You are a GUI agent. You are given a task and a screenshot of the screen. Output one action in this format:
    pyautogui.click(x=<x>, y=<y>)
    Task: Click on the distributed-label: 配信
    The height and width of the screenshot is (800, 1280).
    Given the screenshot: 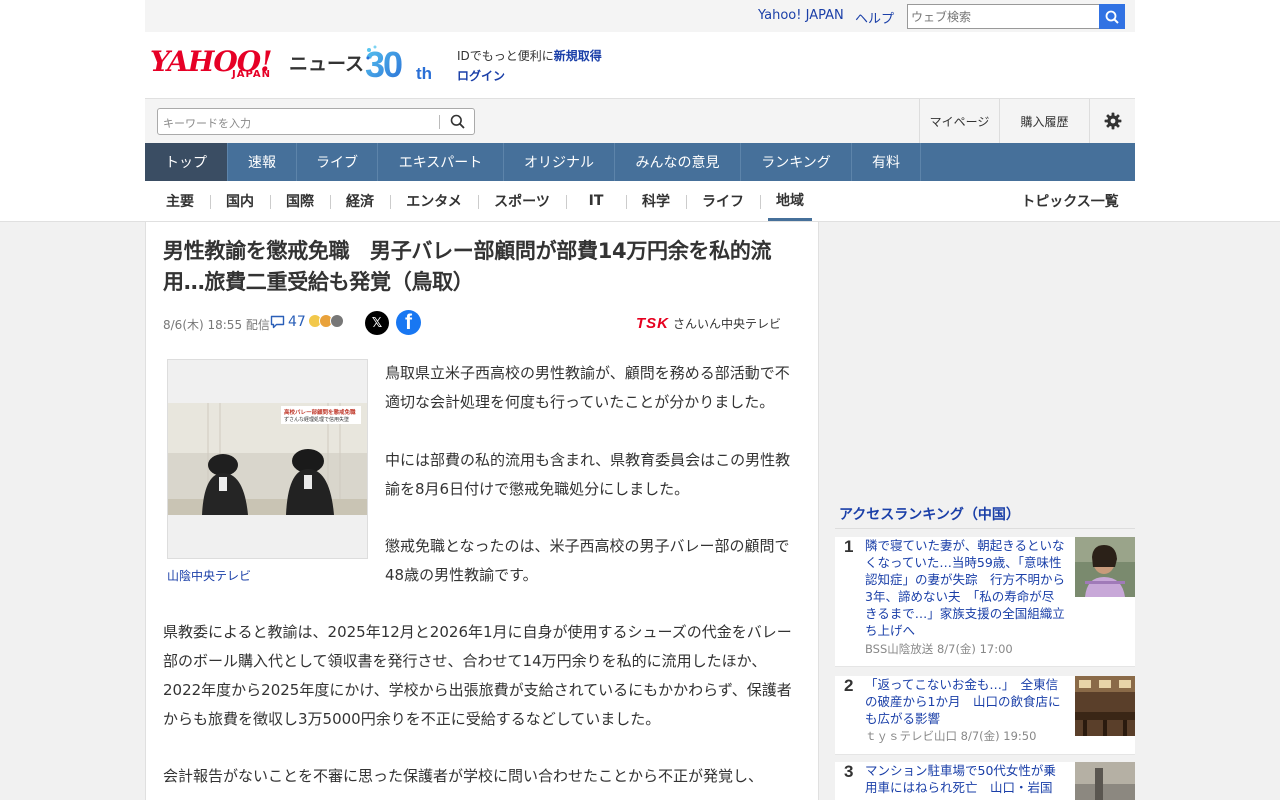 What is the action you would take?
    pyautogui.click(x=257, y=325)
    